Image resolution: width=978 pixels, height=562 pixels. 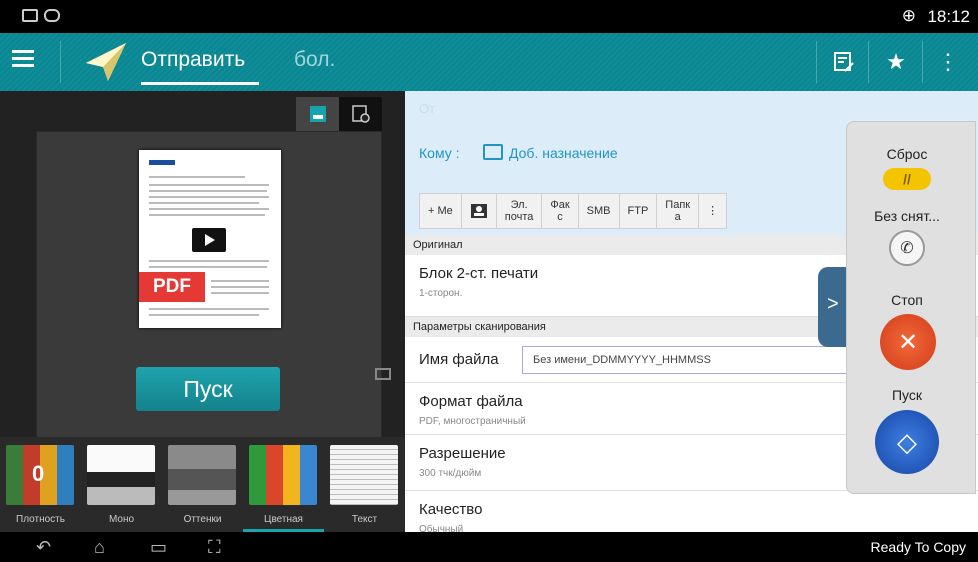 I want to click on chevron-right-icon: >, so click(x=833, y=304).